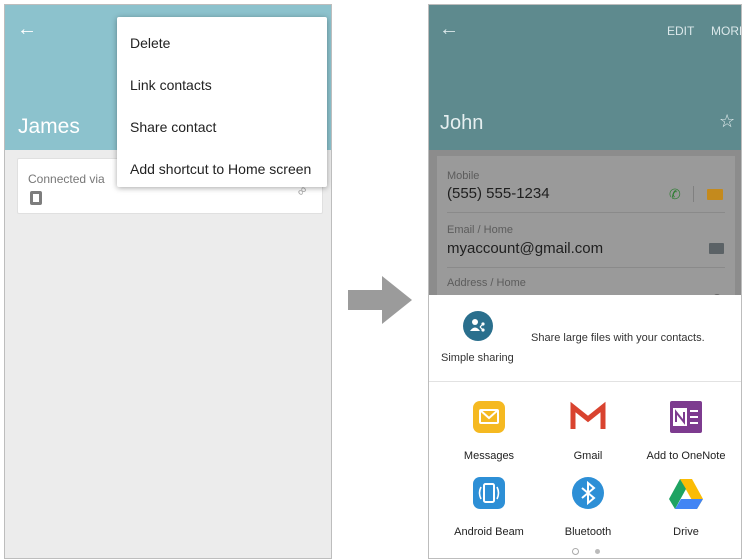  I want to click on gmail-icon, so click(588, 415).